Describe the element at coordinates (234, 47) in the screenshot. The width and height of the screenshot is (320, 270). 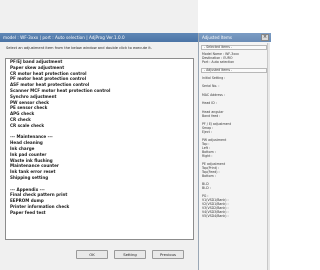
I see `selected-items-header: - Selected items -` at that location.